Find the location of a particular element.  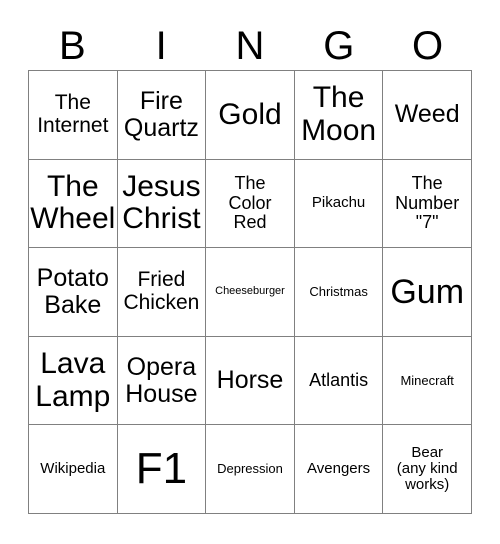

bingo-cell-i4: Opera House is located at coordinates (162, 381).